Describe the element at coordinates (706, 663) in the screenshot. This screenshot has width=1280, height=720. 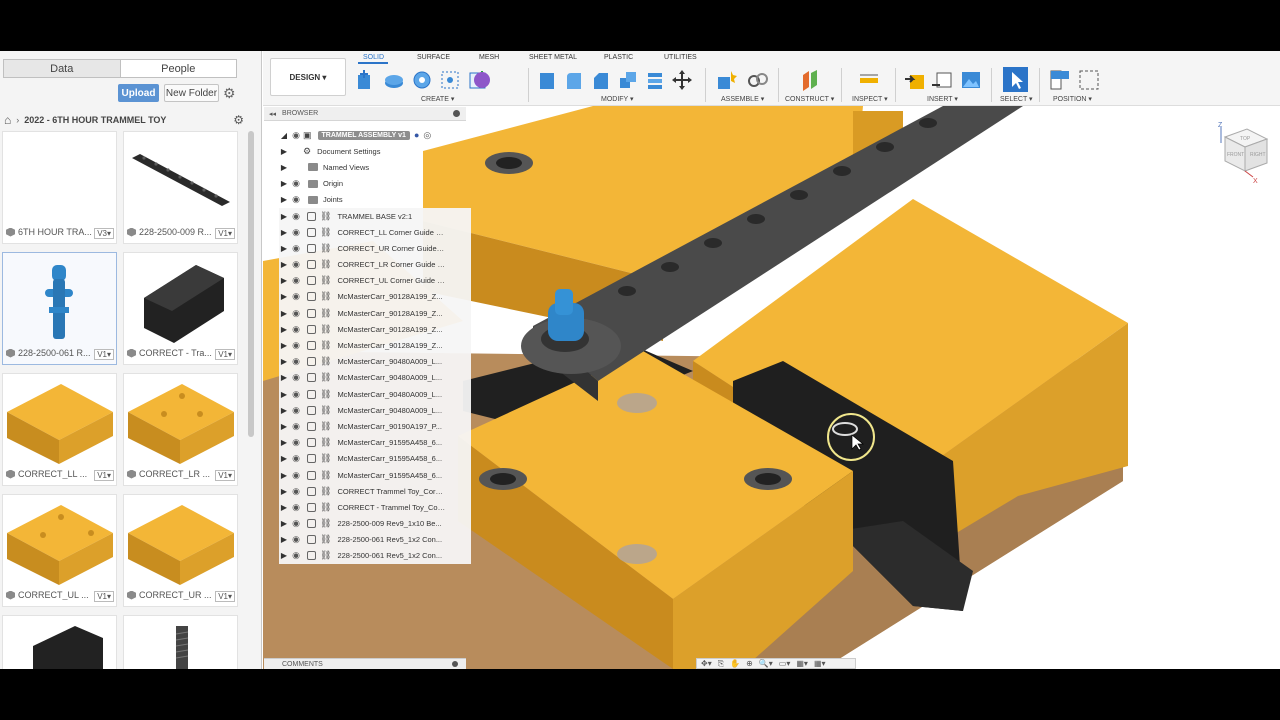
I see `orbit-icon: ✥▾` at that location.